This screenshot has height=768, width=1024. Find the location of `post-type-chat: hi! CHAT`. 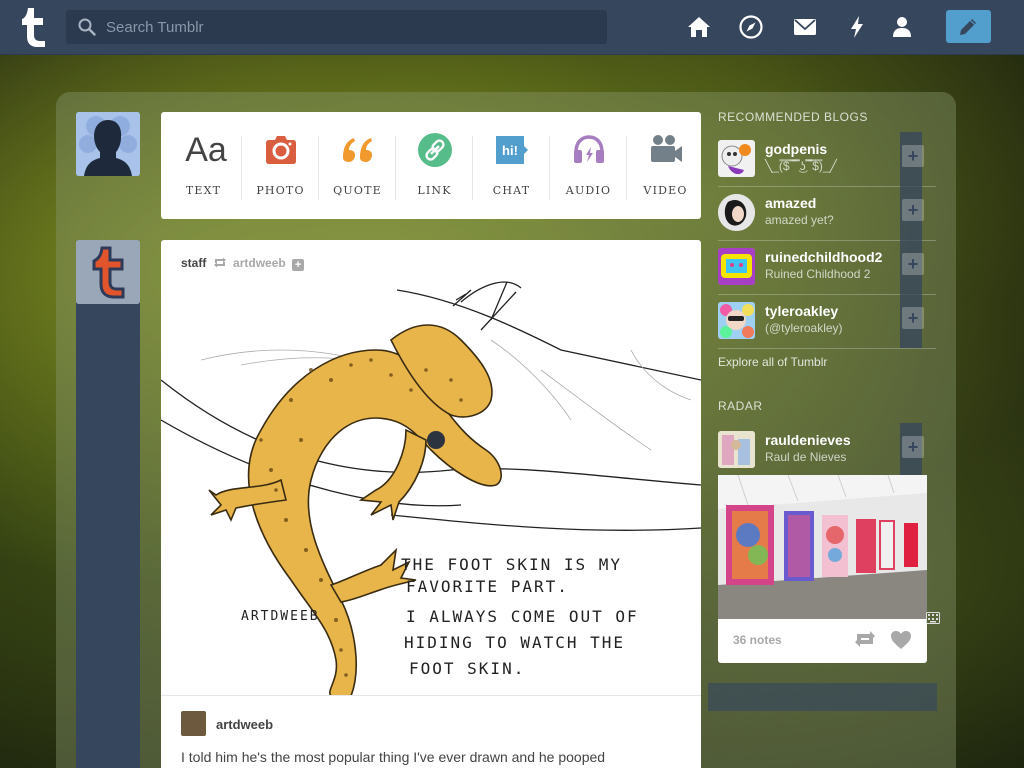

post-type-chat: hi! CHAT is located at coordinates (511, 165).